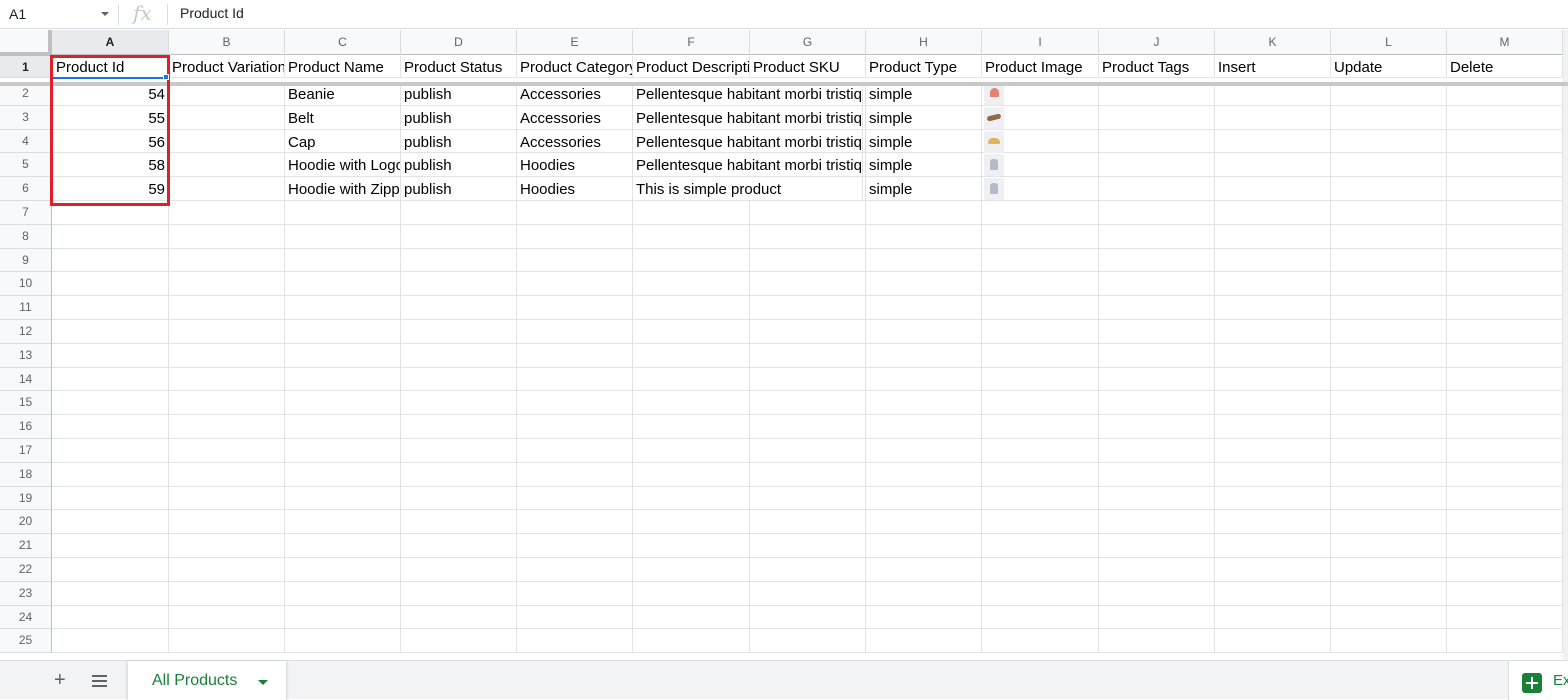 This screenshot has height=700, width=1568. What do you see at coordinates (575, 427) in the screenshot?
I see `cell-e16` at bounding box center [575, 427].